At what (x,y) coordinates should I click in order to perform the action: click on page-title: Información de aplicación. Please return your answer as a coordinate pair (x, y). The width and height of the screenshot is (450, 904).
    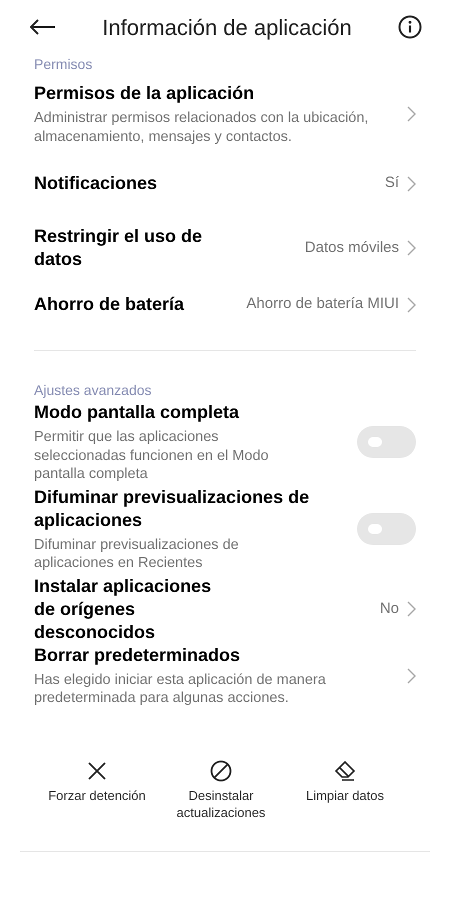
    Looking at the image, I should click on (227, 28).